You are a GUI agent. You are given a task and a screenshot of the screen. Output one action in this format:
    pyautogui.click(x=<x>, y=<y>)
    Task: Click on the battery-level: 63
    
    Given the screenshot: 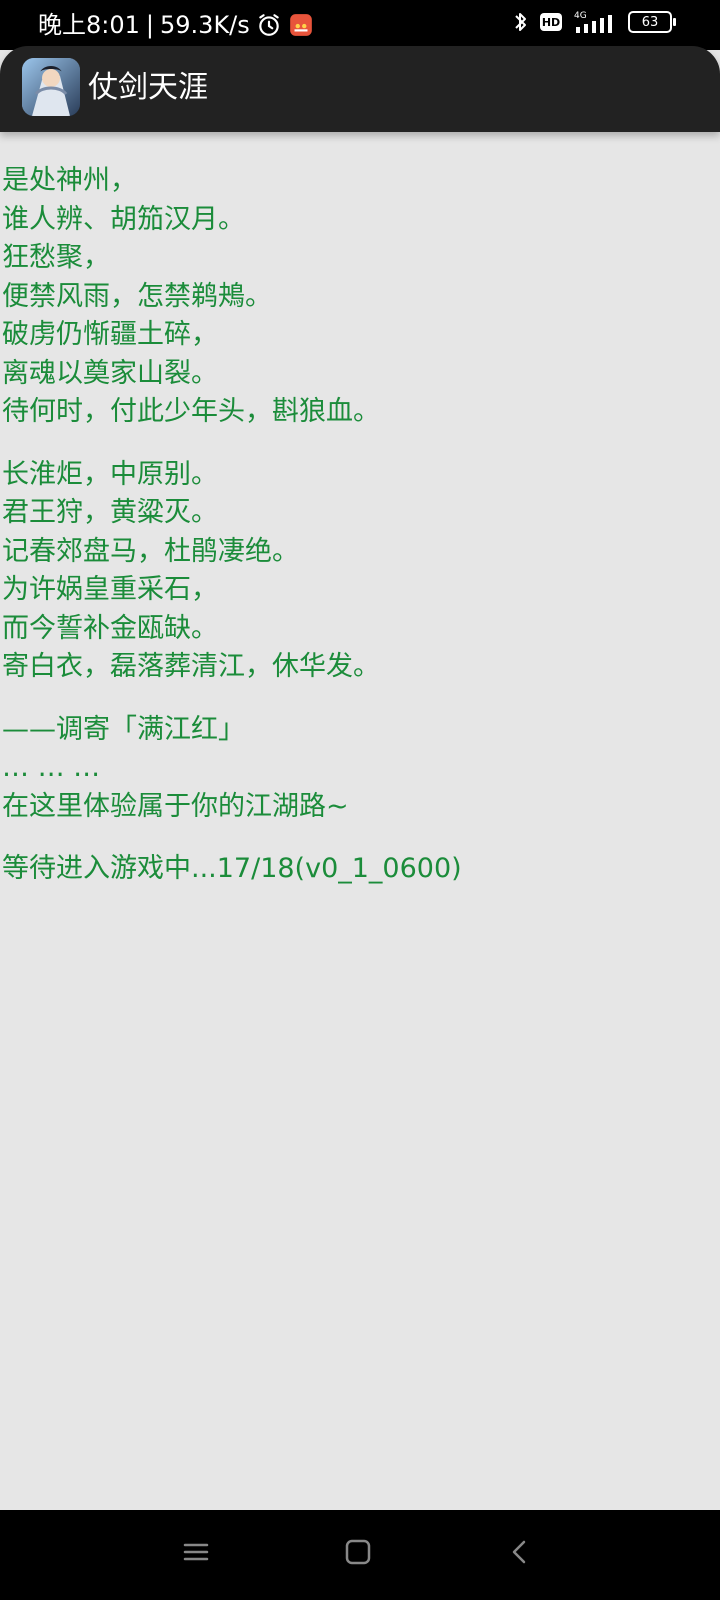 What is the action you would take?
    pyautogui.click(x=650, y=22)
    